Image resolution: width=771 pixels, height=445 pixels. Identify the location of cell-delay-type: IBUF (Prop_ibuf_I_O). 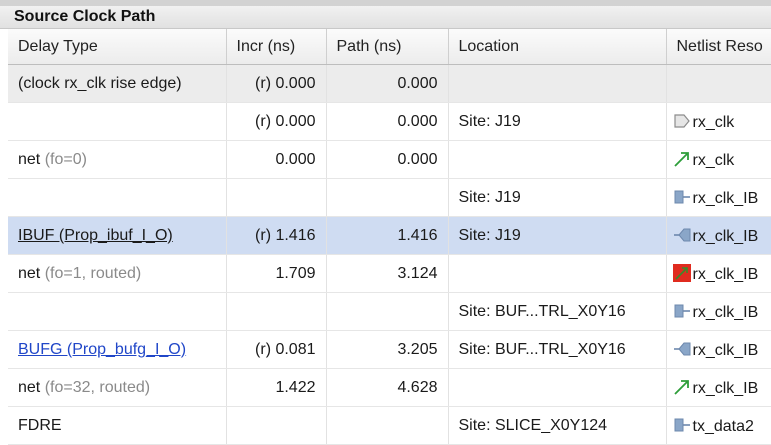
(117, 235).